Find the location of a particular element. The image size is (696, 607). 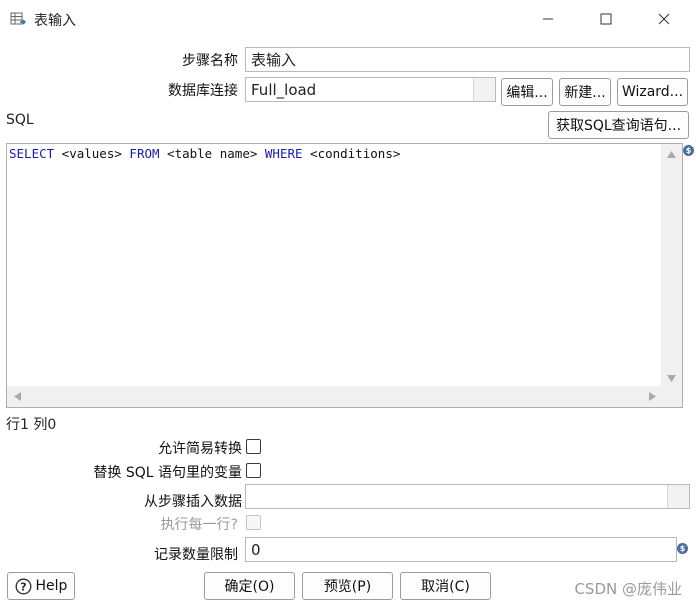

scroll-up-icon is located at coordinates (671, 154).